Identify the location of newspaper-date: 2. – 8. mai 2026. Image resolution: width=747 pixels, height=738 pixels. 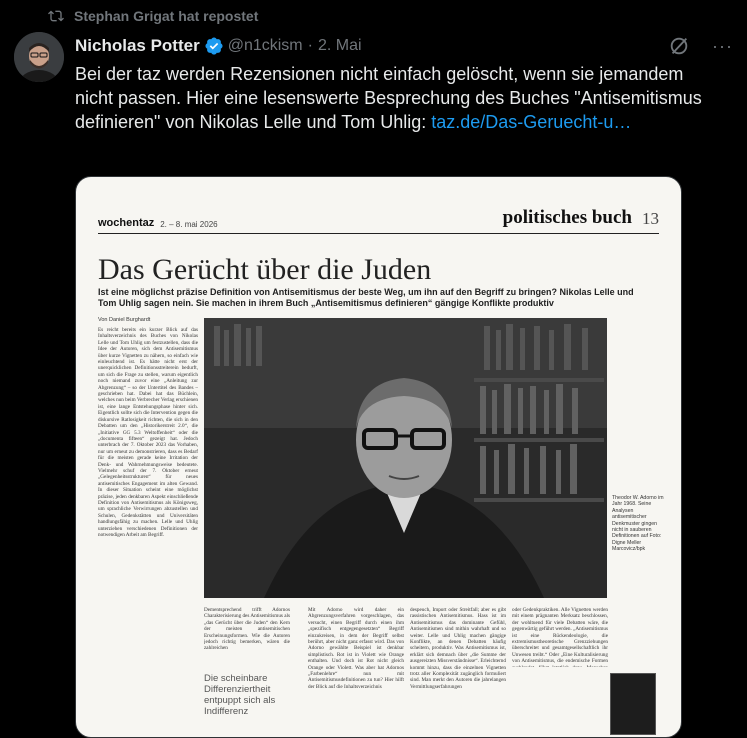
(189, 224).